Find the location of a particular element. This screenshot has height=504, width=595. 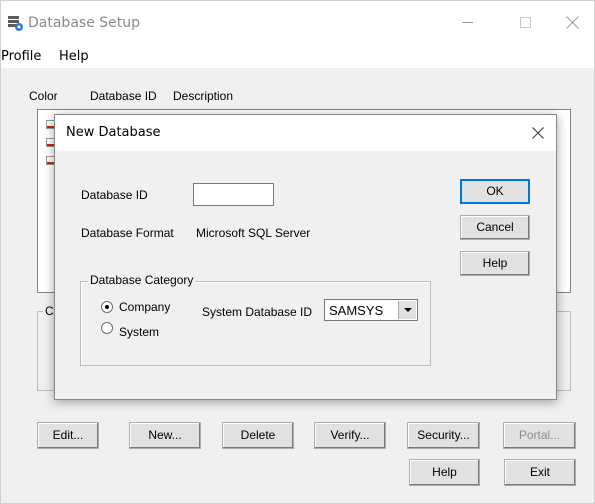

menu-profile: Profile is located at coordinates (21, 56).